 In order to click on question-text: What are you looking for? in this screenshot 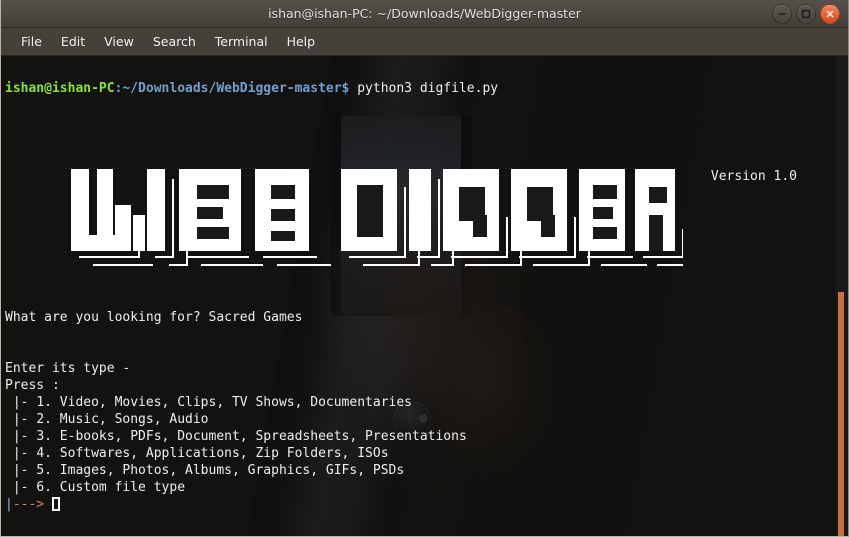, I will do `click(107, 317)`.